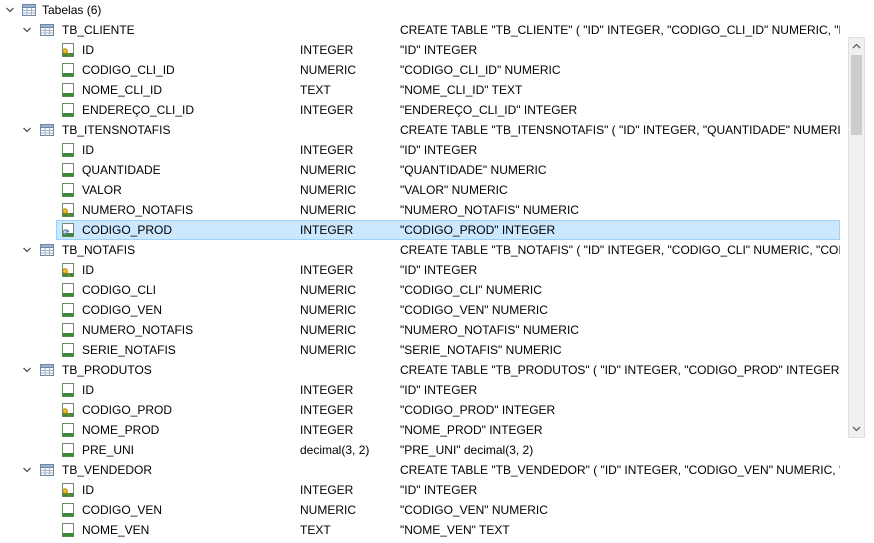 The height and width of the screenshot is (543, 874). What do you see at coordinates (474, 310) in the screenshot?
I see `column-schema: "CODIGO_VEN" NUMERIC` at bounding box center [474, 310].